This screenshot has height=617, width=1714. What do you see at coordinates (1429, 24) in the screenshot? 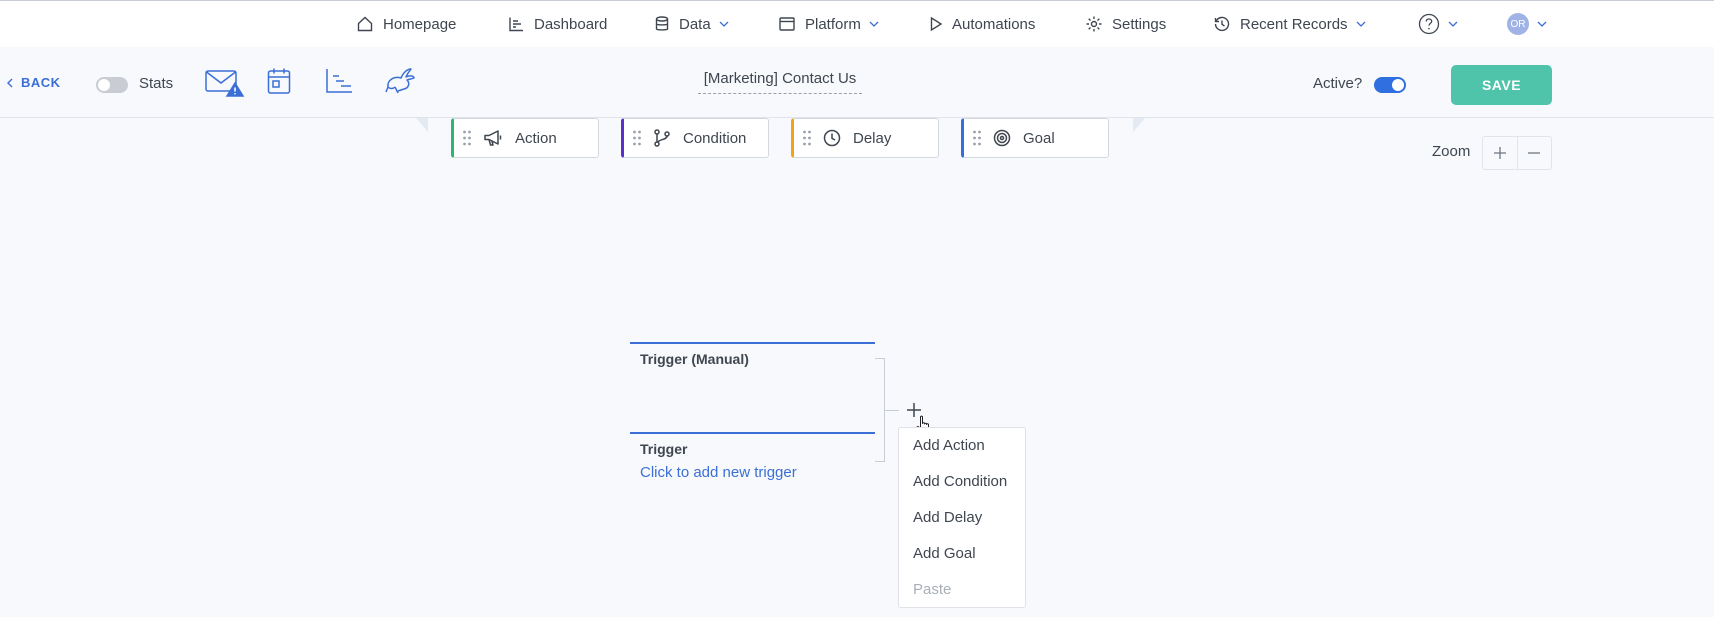
I see `help-icon` at bounding box center [1429, 24].